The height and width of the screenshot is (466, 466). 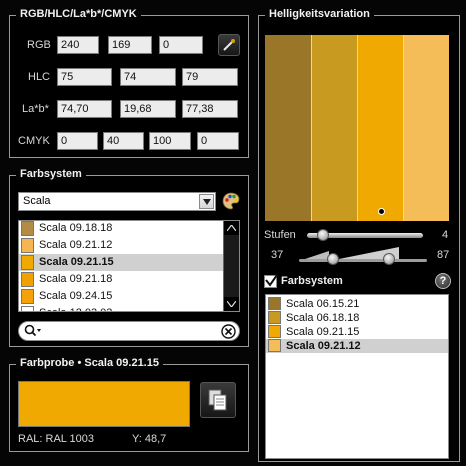 I want to click on stufen-label: Stufen, so click(x=280, y=235).